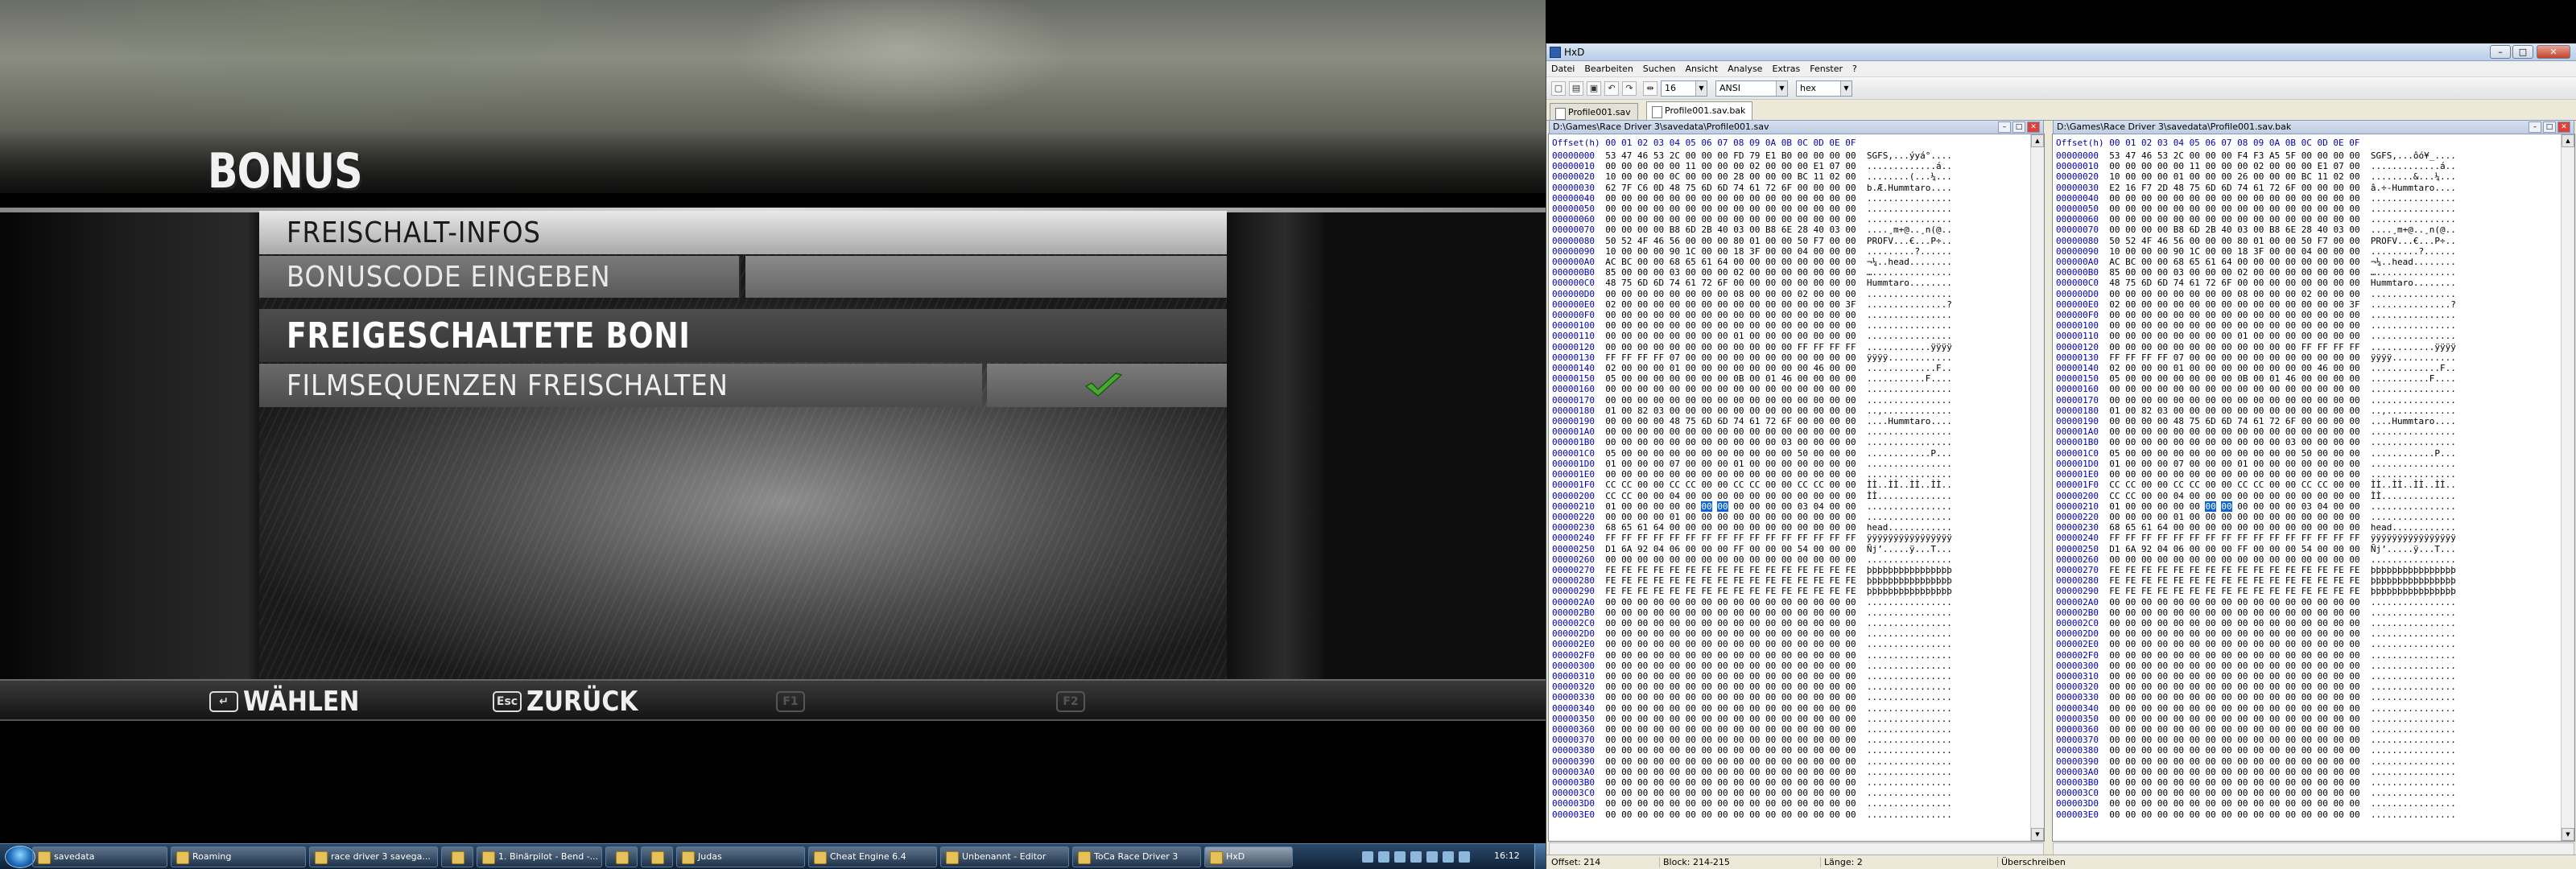 This screenshot has height=869, width=2576. I want to click on hex-row-ascii: þþþþþþþþþþþþþþþþ, so click(1904, 570).